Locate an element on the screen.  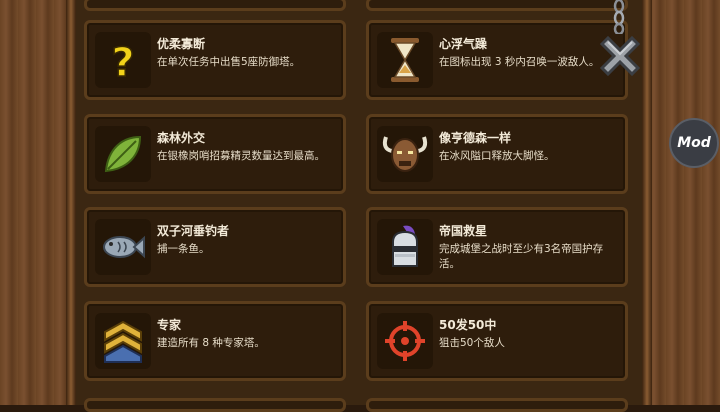
achievement-title: 双子河垂钓者 is located at coordinates (193, 231).